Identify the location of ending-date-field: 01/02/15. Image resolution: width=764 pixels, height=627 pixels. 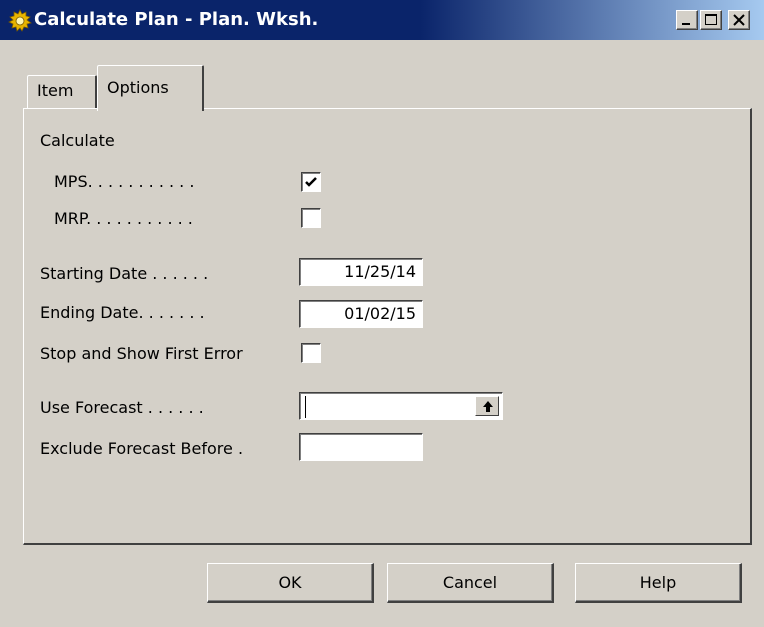
(361, 314).